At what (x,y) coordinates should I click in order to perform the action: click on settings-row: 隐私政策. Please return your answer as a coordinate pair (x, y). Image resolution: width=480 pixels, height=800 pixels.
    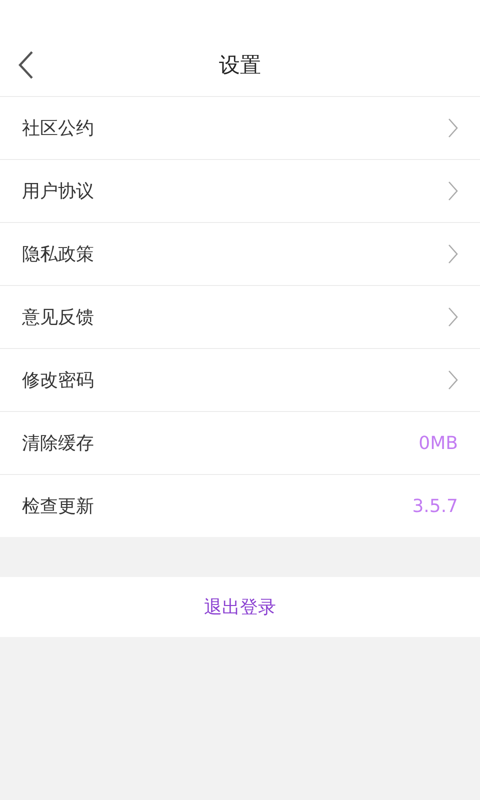
    Looking at the image, I should click on (240, 254).